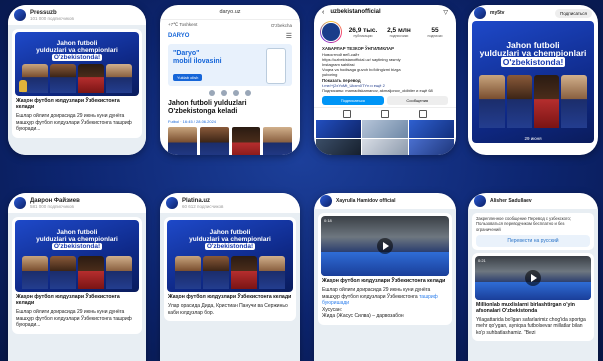  I want to click on reels-icon, so click(385, 114).